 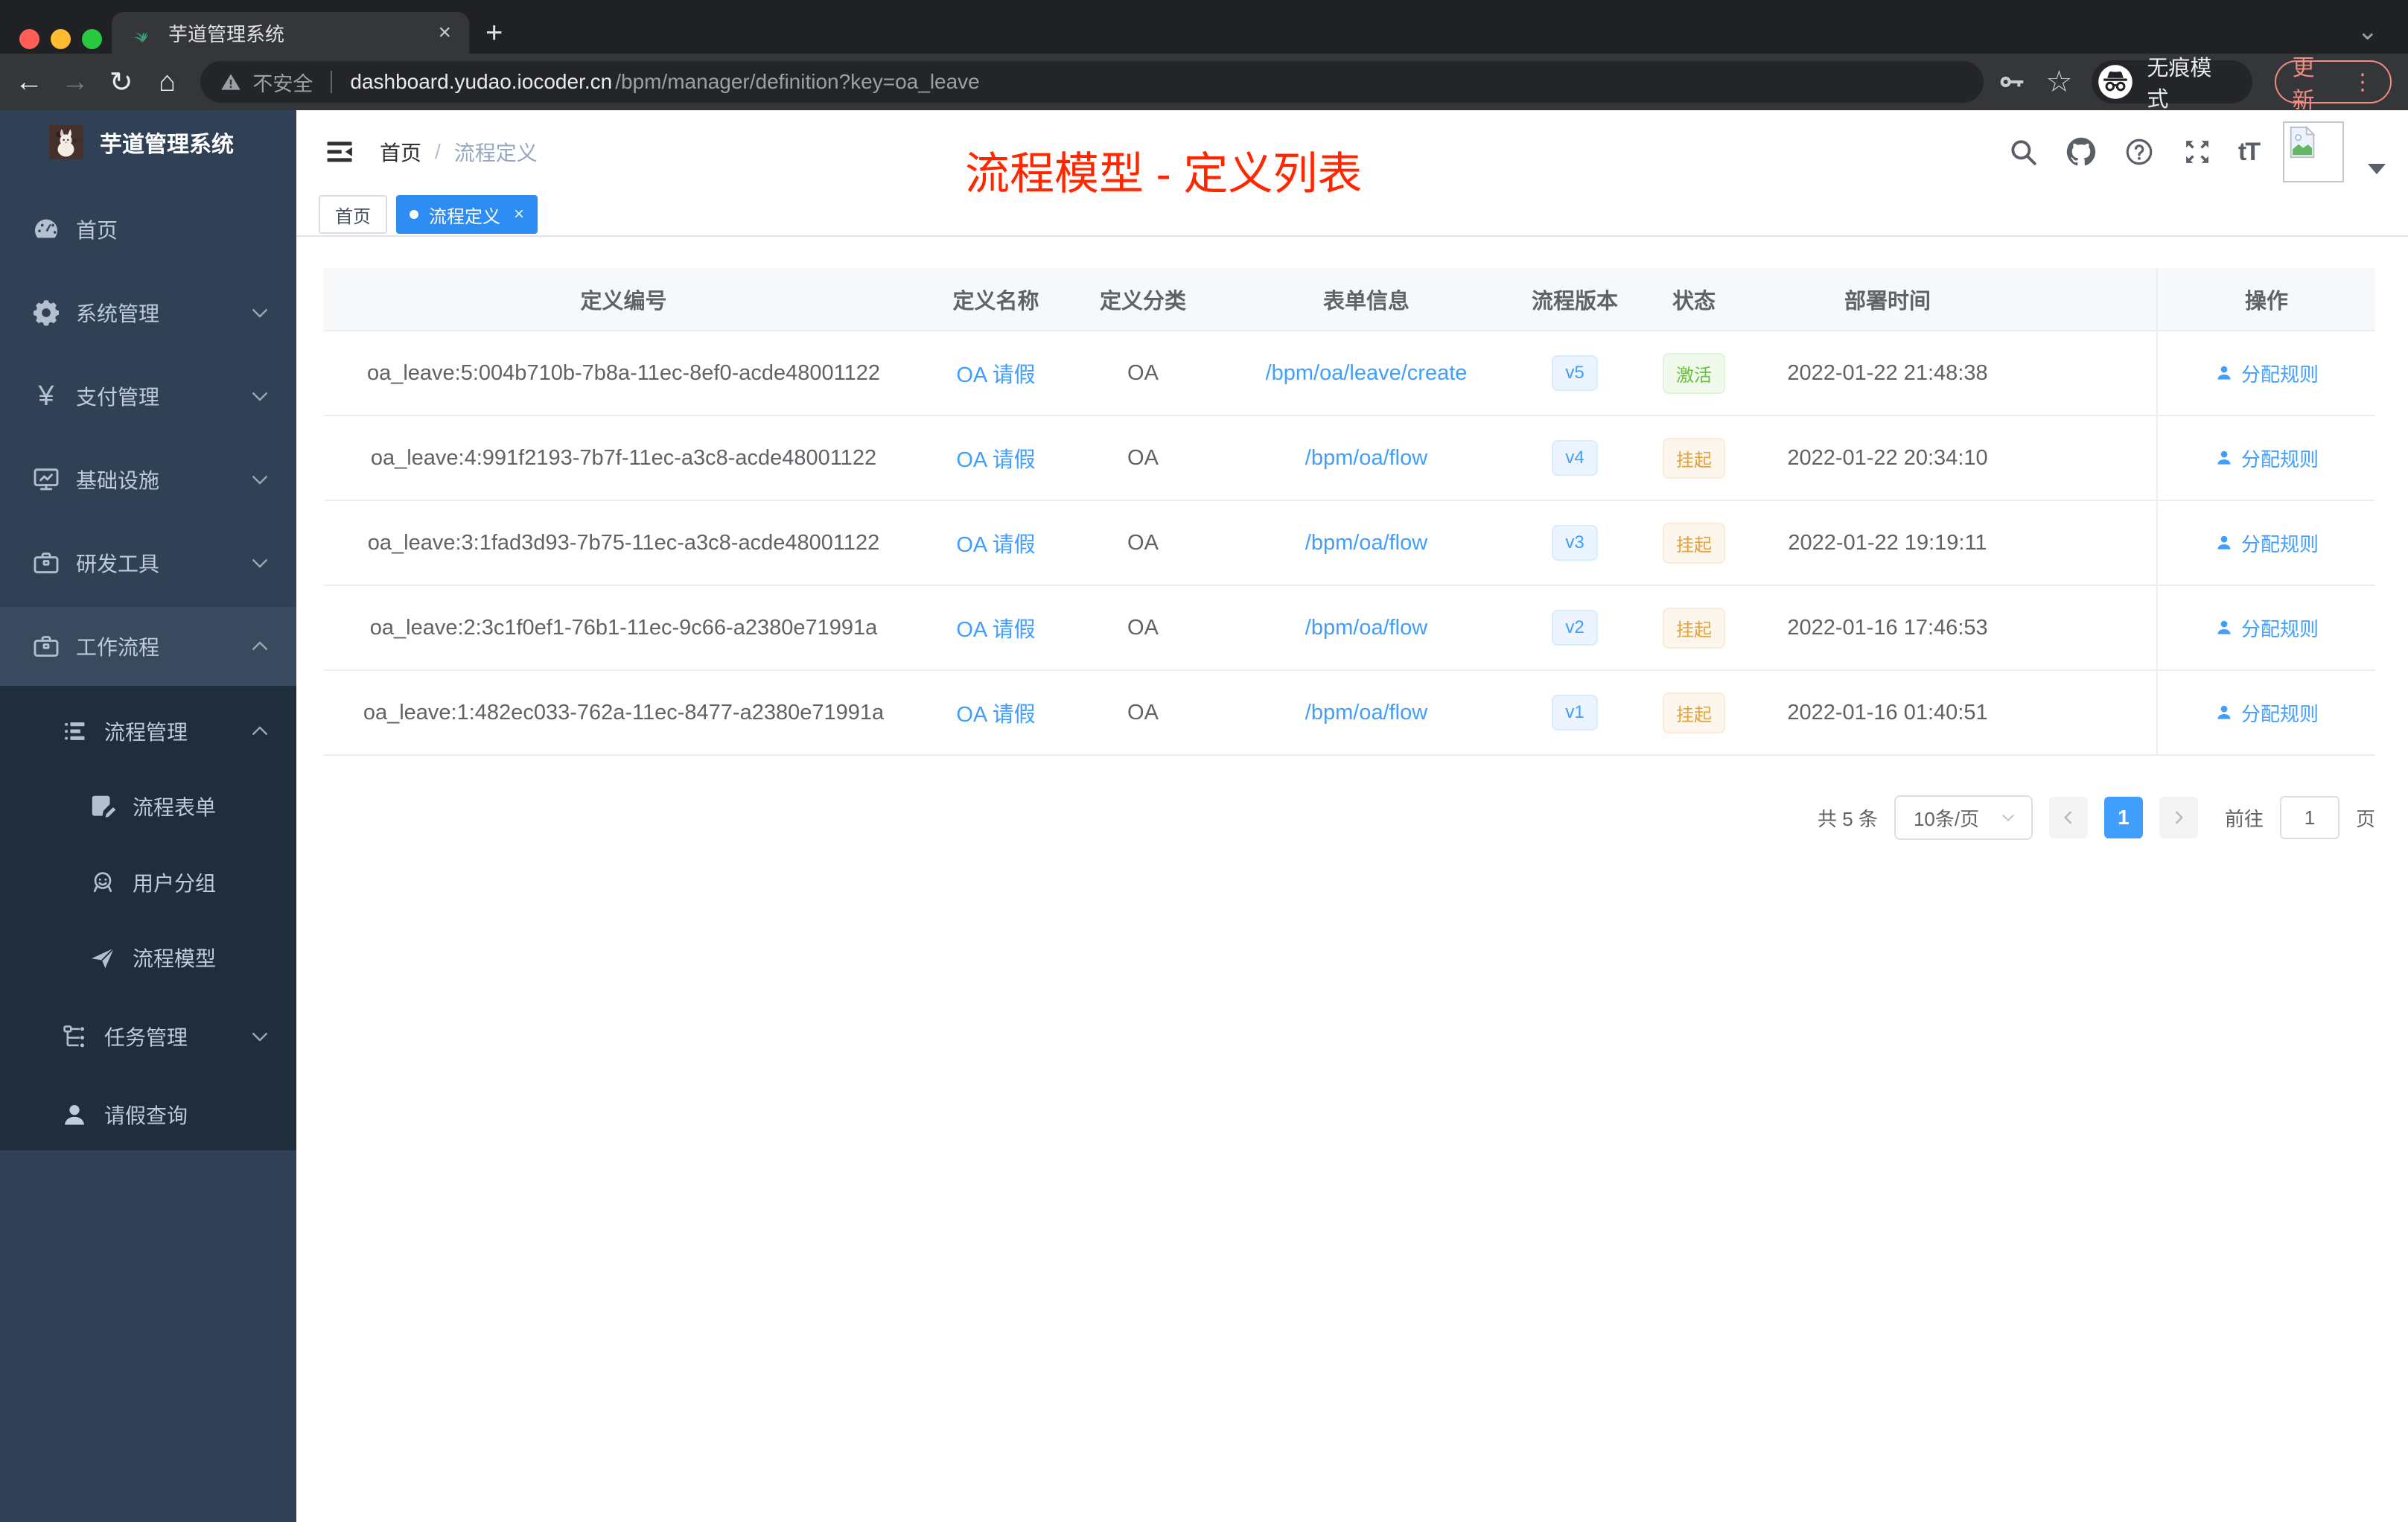 I want to click on window-controls, so click(x=60, y=39).